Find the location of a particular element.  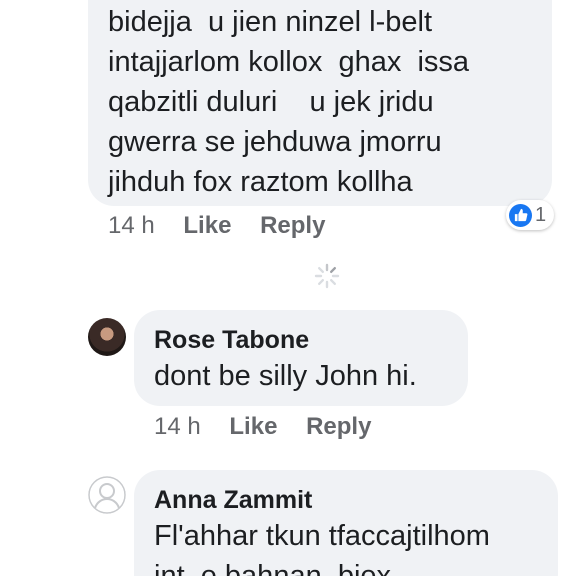

reaction-count: 1 is located at coordinates (541, 214).